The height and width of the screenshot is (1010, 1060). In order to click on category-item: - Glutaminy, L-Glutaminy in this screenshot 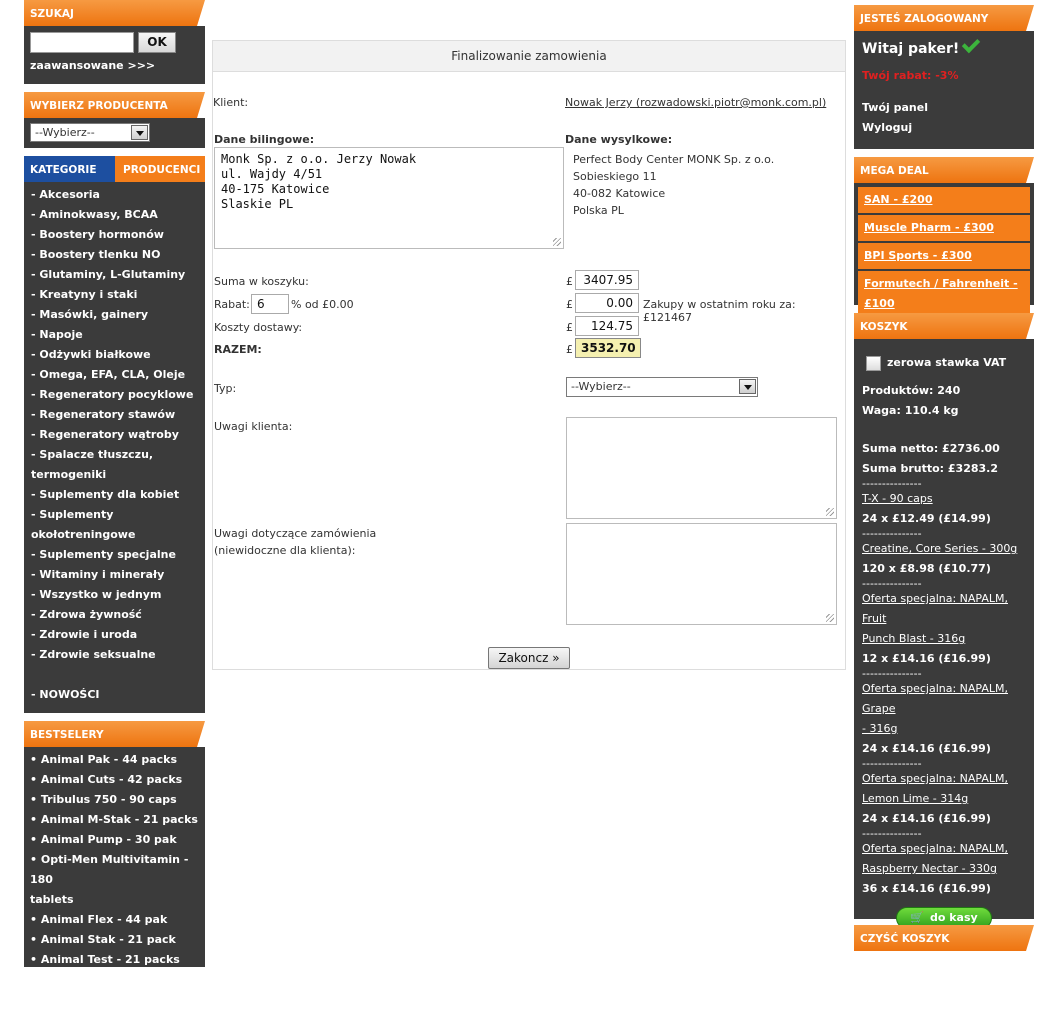, I will do `click(118, 275)`.